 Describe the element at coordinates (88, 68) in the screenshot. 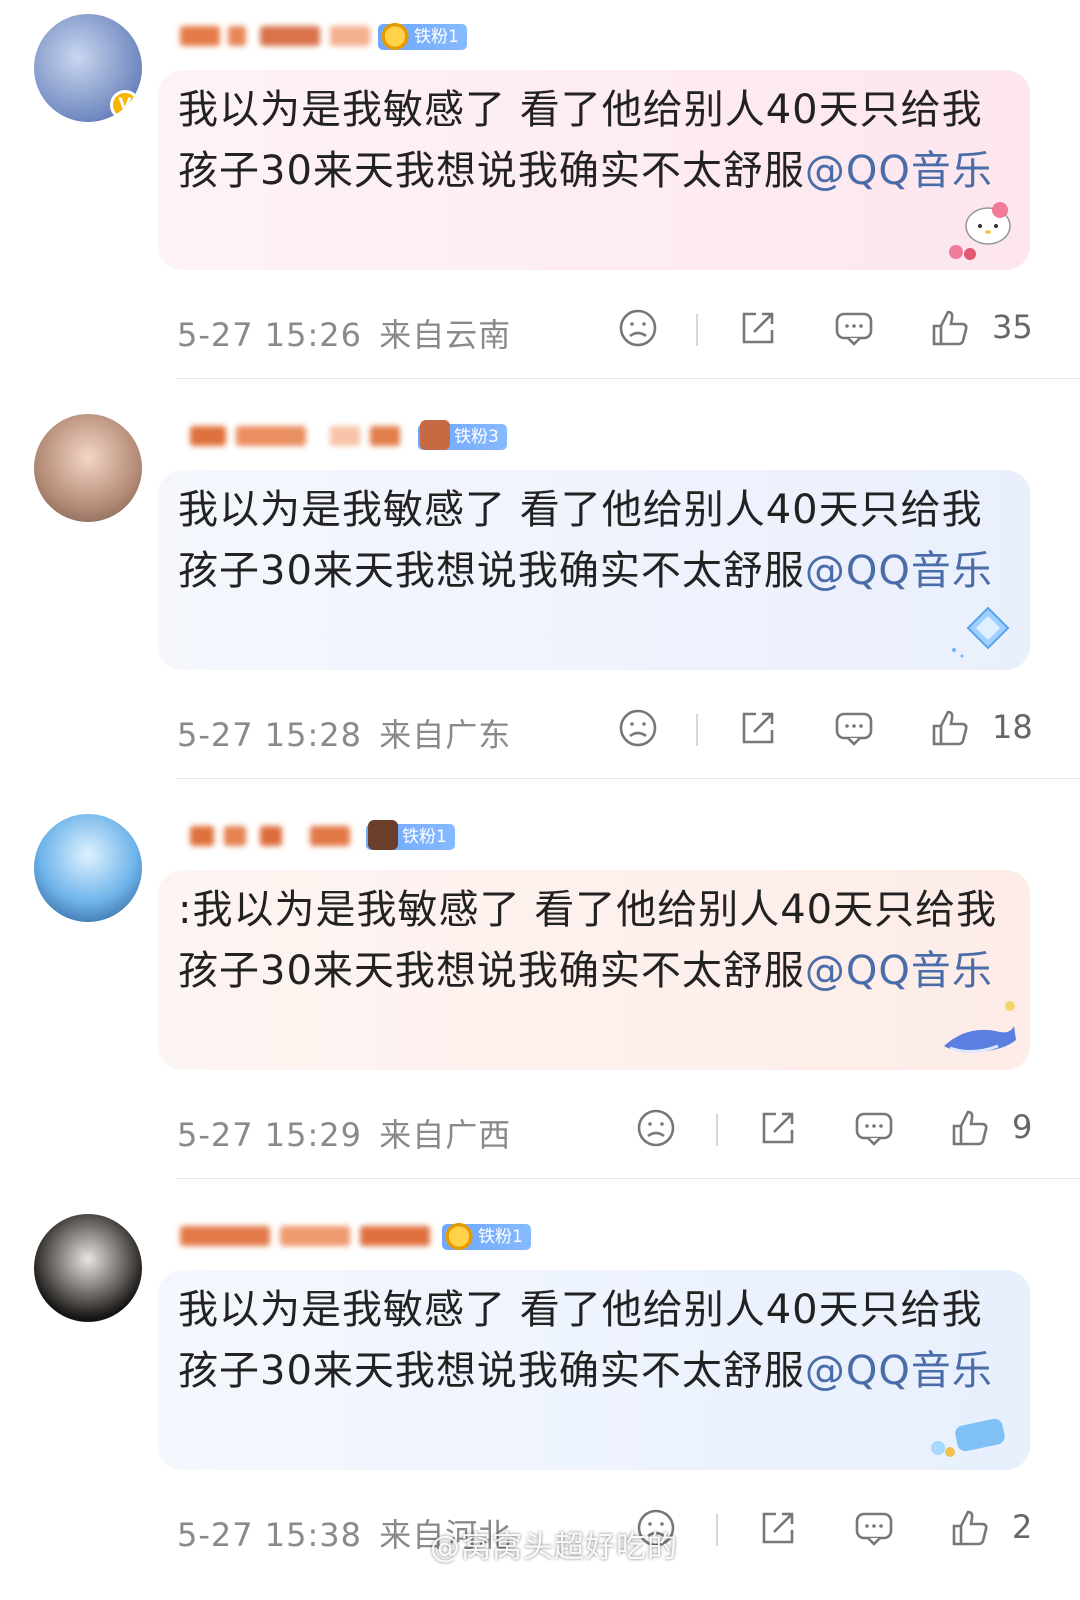

I see `avatar: V` at that location.